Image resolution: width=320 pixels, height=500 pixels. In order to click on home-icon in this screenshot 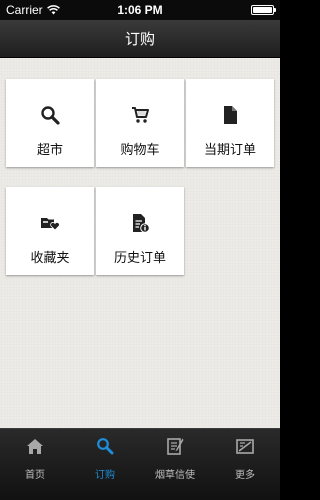, I will do `click(35, 446)`.